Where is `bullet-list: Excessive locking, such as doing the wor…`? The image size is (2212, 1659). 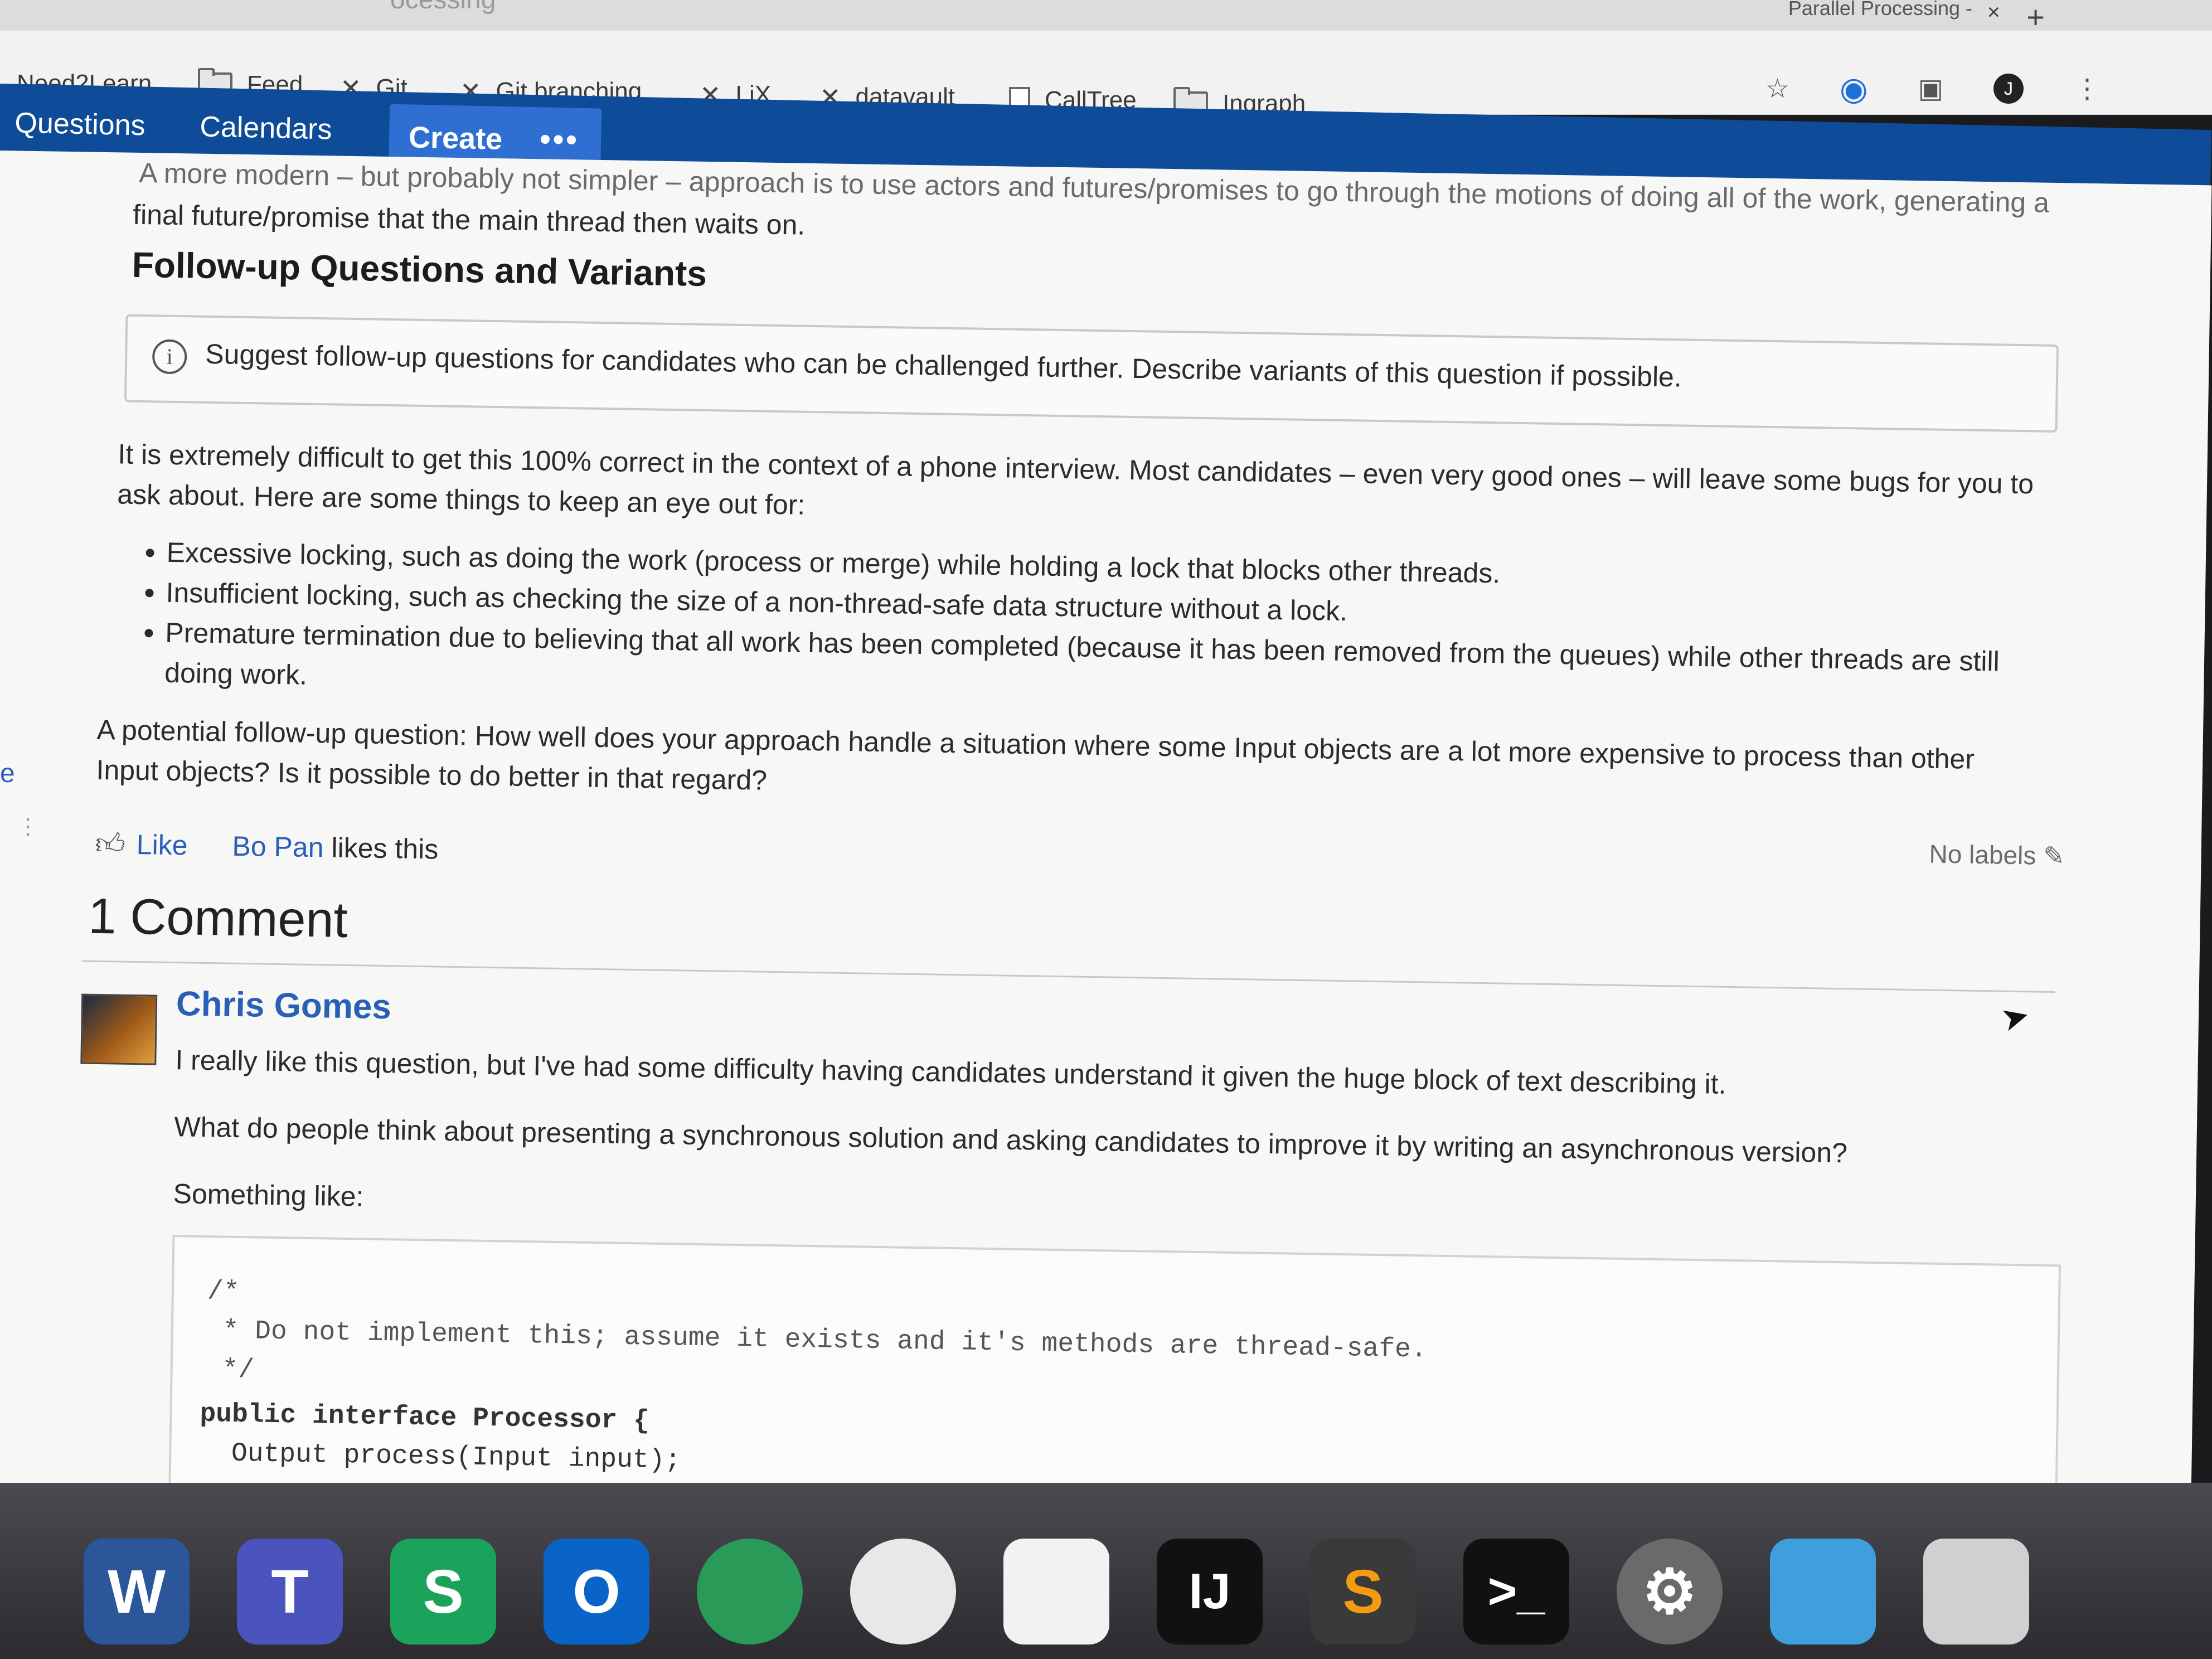
bullet-list: Excessive locking, such as doing the wor… is located at coordinates (1105, 627).